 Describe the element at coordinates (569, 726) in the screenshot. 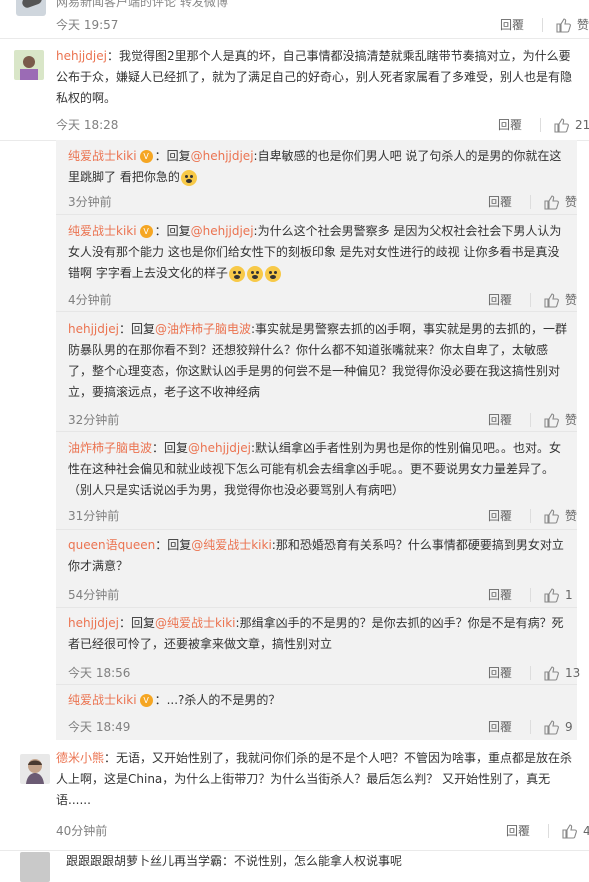

I see `like-count: 9` at that location.